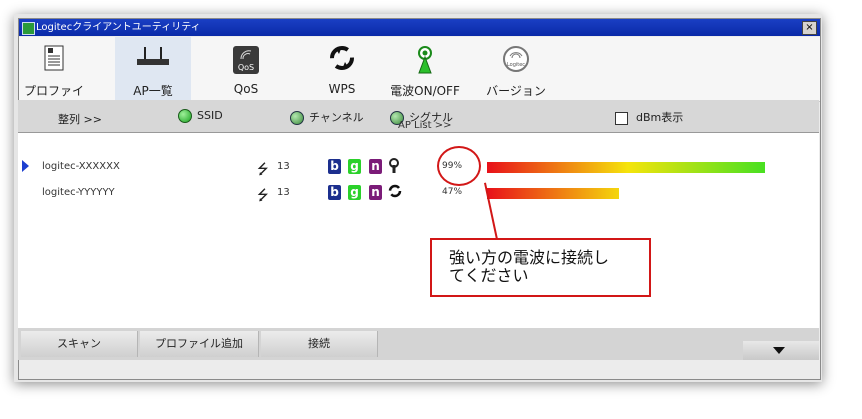  What do you see at coordinates (621, 118) in the screenshot?
I see `dbm-checkbox` at bounding box center [621, 118].